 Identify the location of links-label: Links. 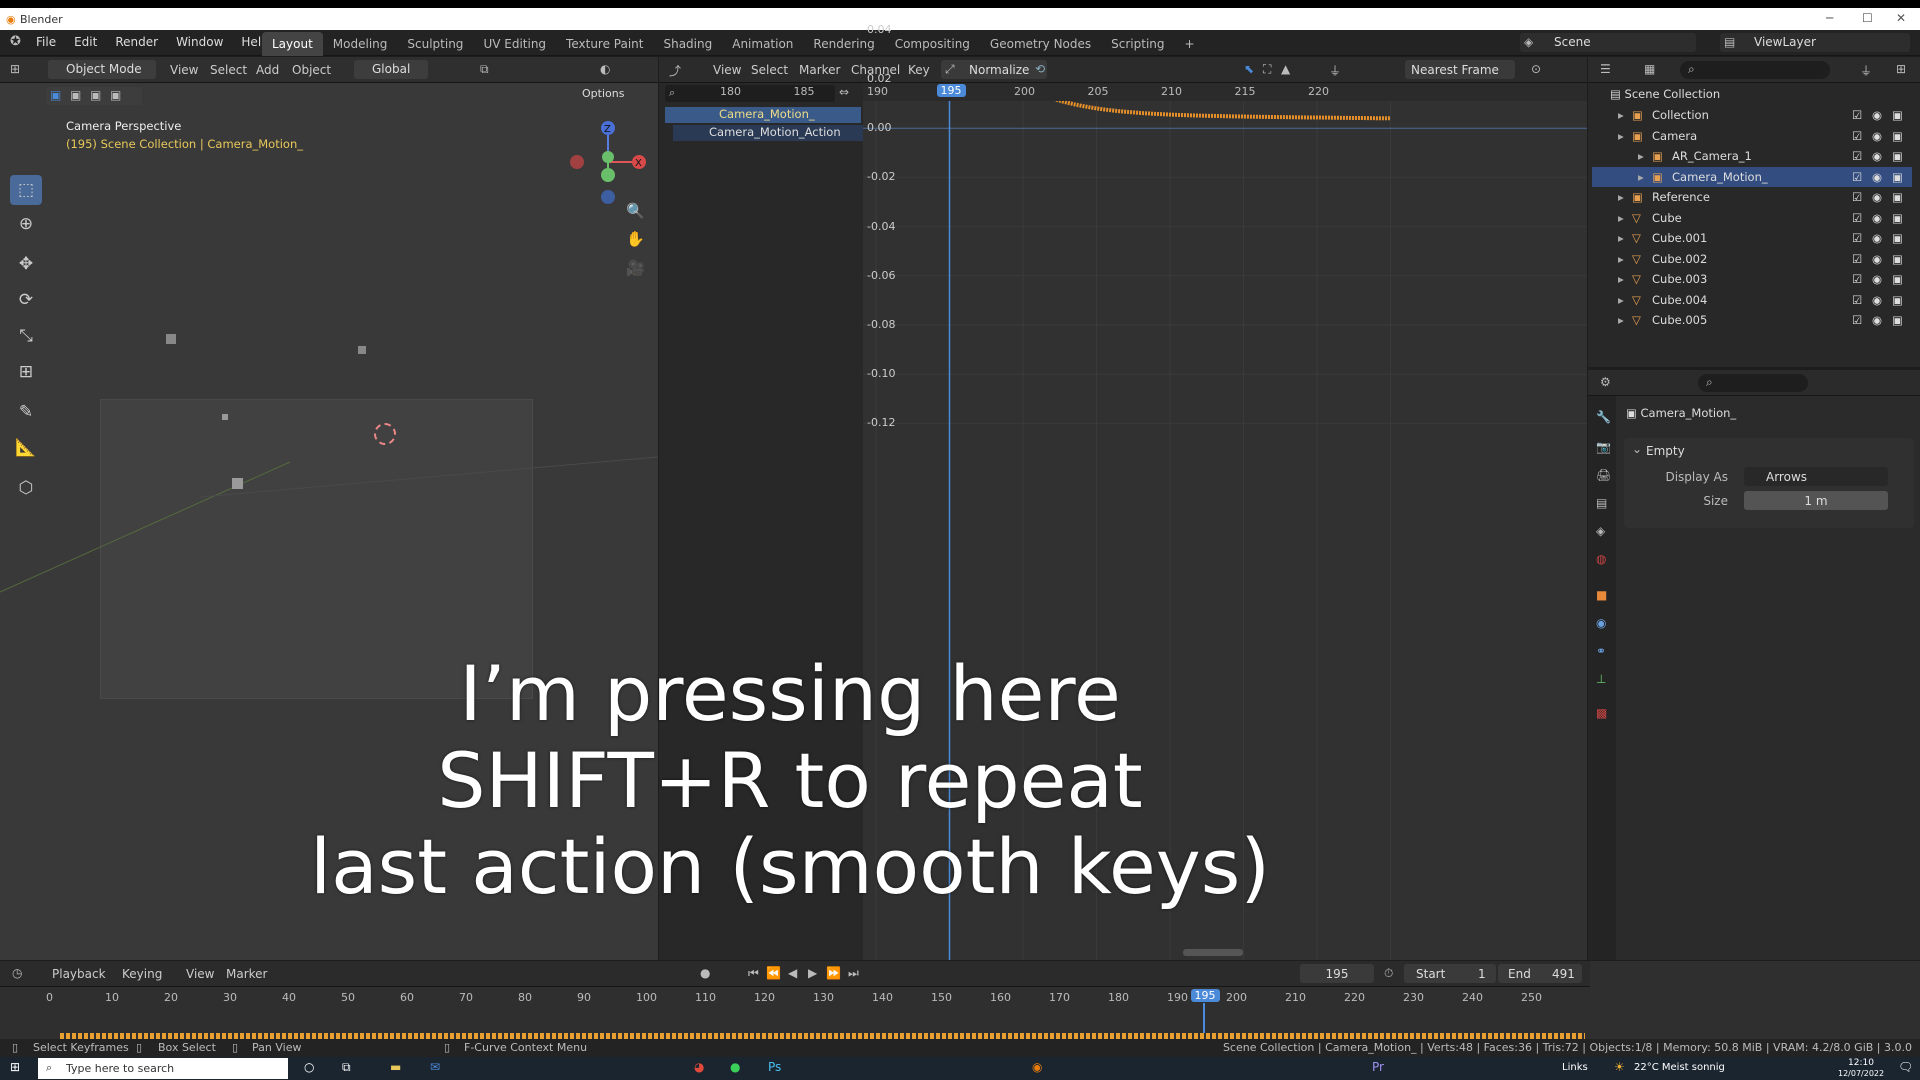
(1575, 1067).